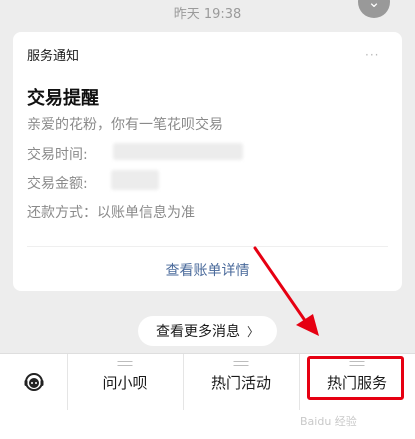 Image resolution: width=415 pixels, height=439 pixels. I want to click on watermark-text: Baidu 经验, so click(328, 421).